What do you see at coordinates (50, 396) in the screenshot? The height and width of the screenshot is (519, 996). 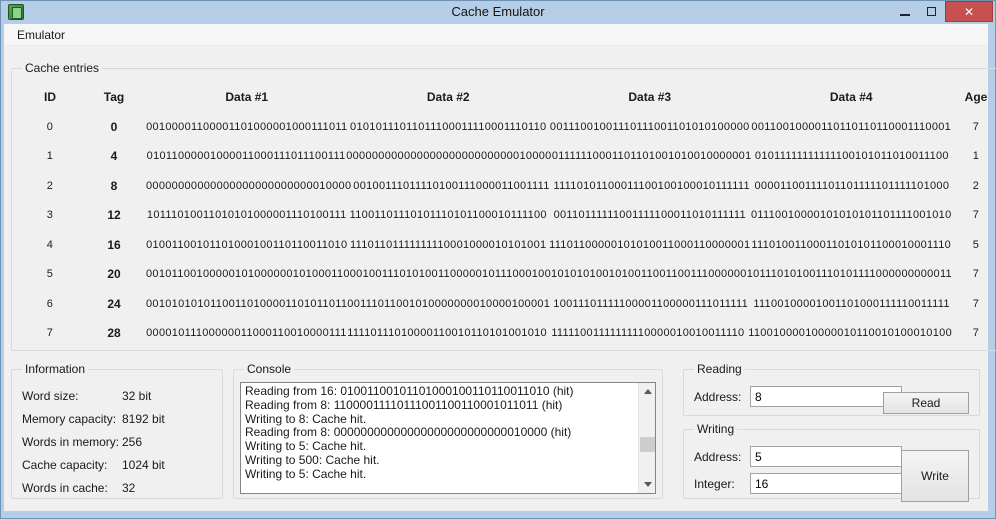 I see `info-label: Word size:` at bounding box center [50, 396].